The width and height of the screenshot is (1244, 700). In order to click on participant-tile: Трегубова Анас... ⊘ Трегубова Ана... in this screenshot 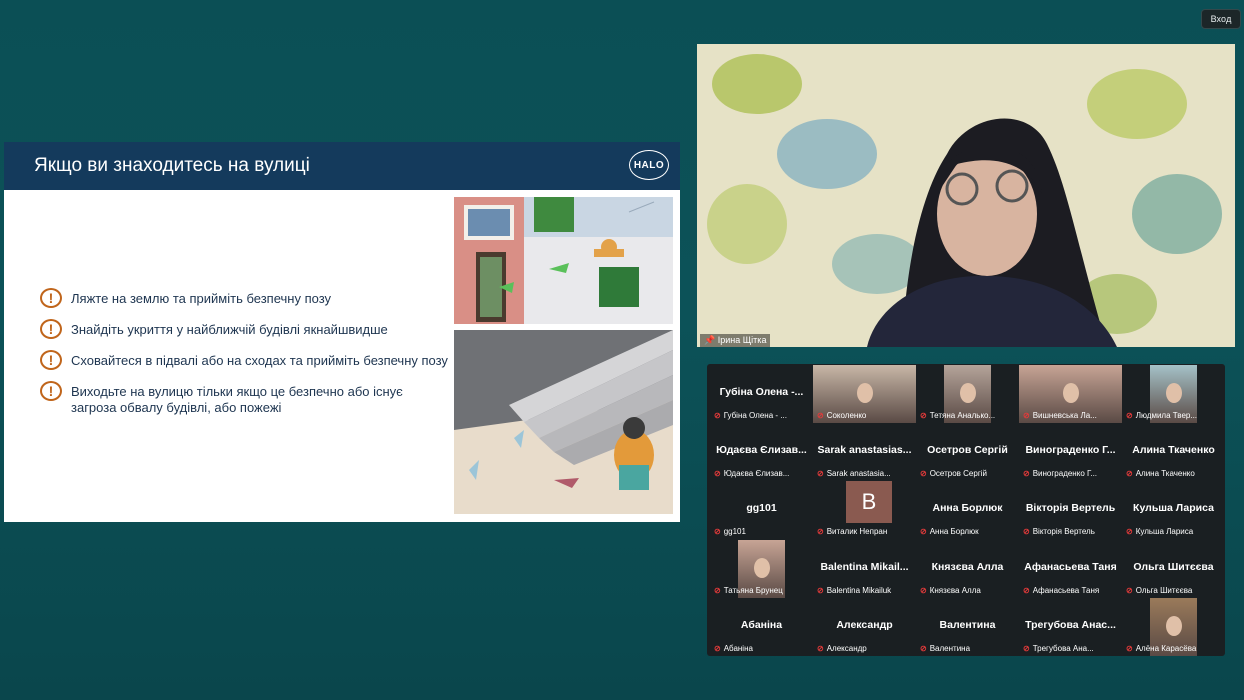, I will do `click(1070, 627)`.